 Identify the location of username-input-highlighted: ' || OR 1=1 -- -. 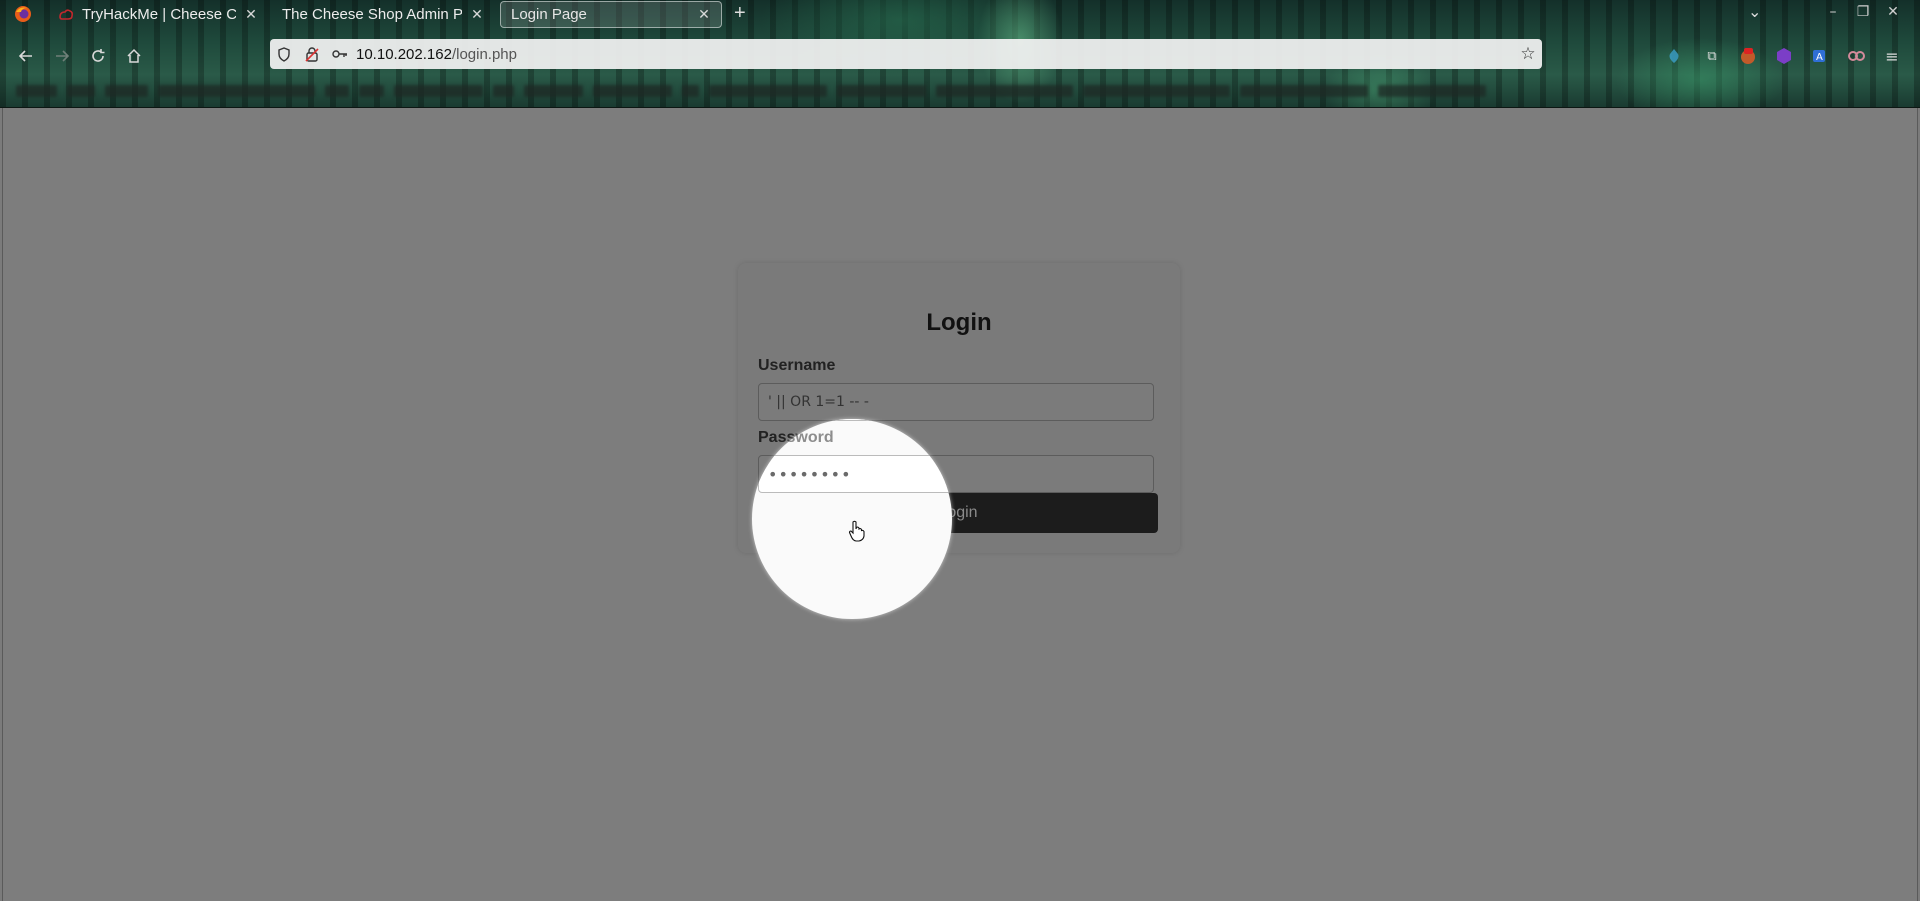
(855, 420).